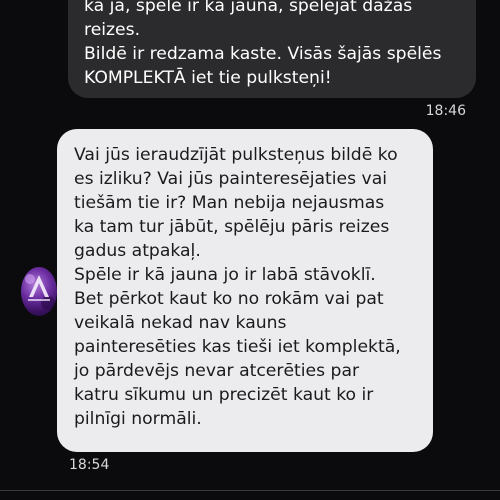  I want to click on incoming-message-line: Spēle ir kā jauna jo ir labā stāvoklī., so click(225, 275).